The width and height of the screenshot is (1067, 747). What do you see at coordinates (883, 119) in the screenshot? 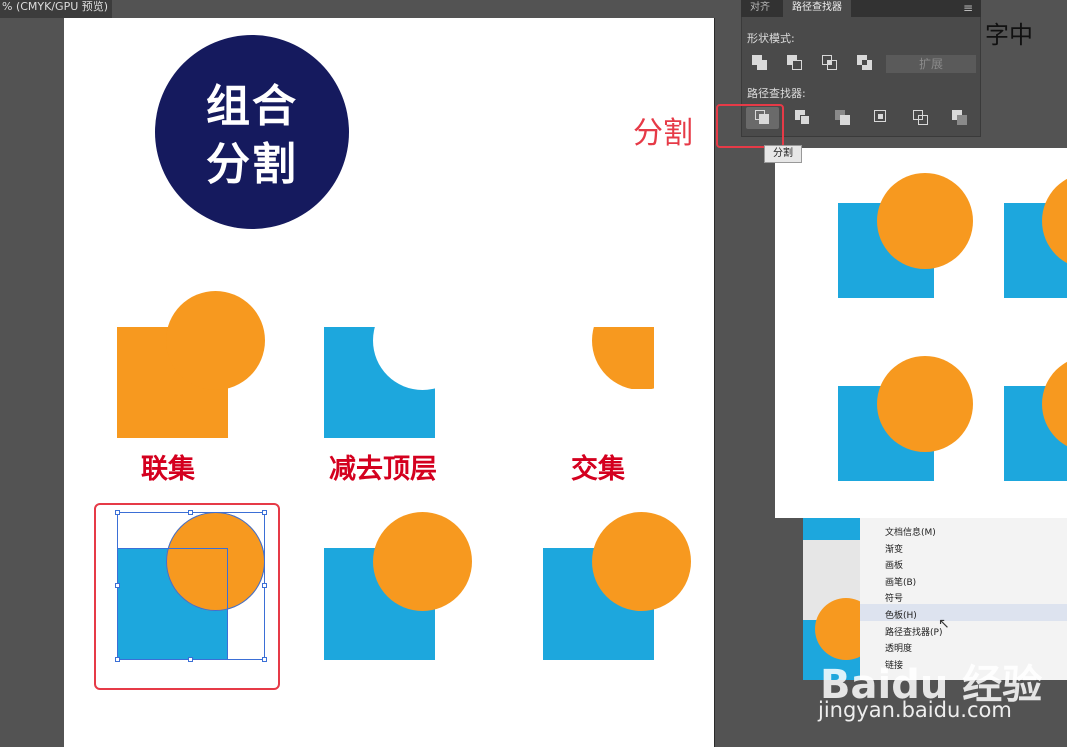
I see `crop-icon` at bounding box center [883, 119].